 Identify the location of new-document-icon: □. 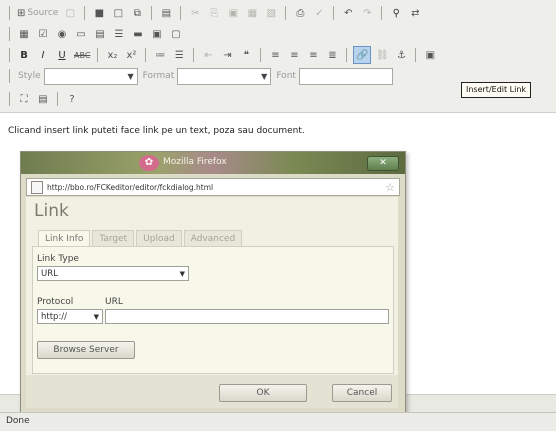
(118, 13).